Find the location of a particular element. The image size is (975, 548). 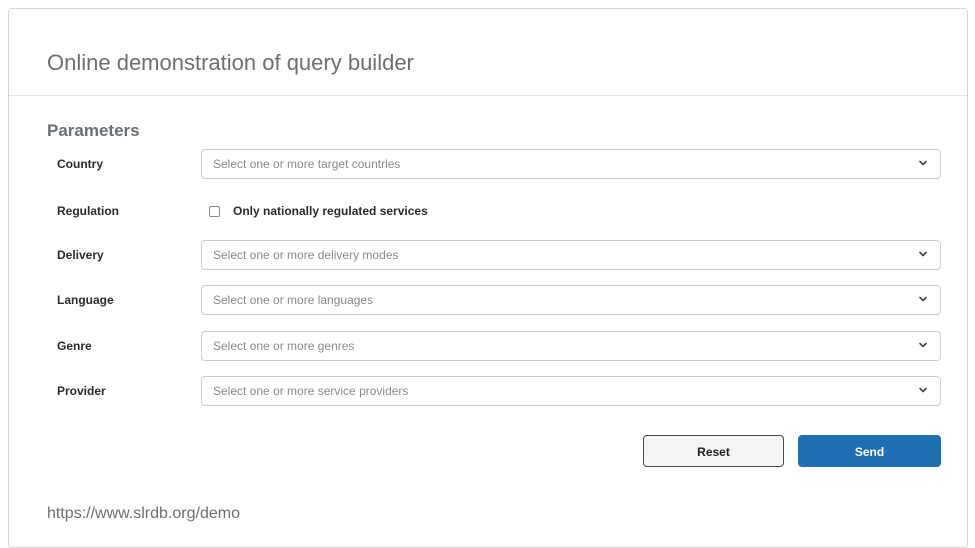

language-row: Language Select one or more languages is located at coordinates (488, 300).